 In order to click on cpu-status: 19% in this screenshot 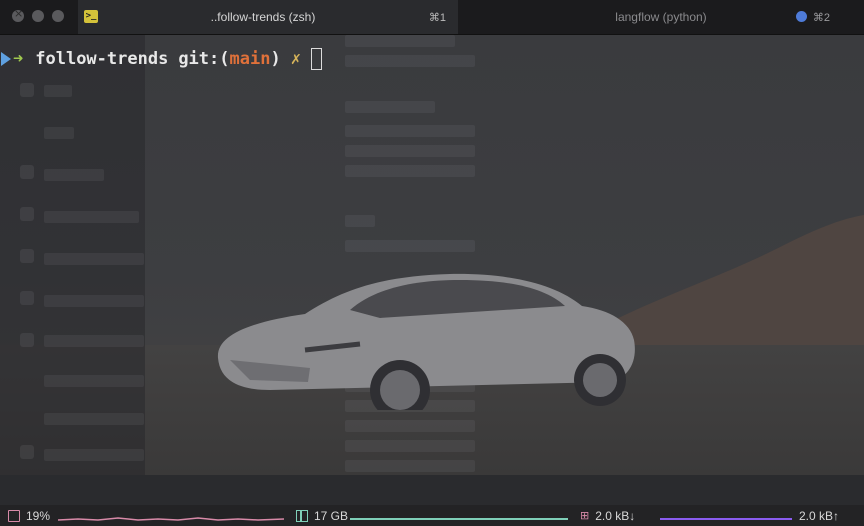, I will do `click(29, 515)`.